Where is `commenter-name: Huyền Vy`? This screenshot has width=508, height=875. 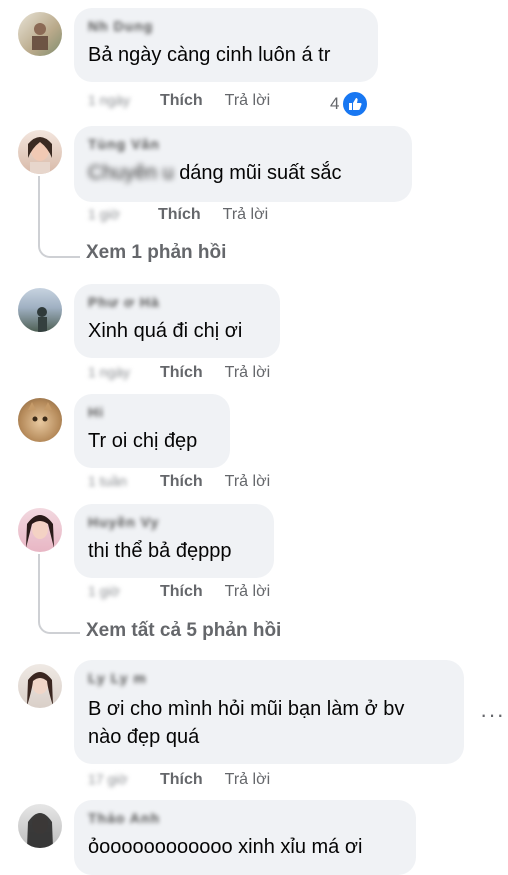 commenter-name: Huyền Vy is located at coordinates (174, 522).